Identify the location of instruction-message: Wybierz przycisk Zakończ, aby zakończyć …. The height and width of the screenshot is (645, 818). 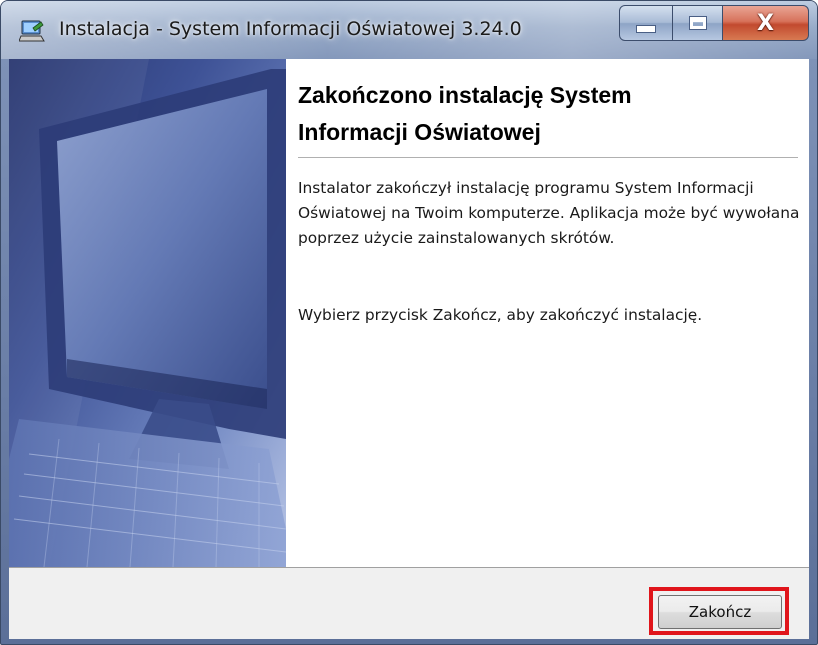
(500, 315).